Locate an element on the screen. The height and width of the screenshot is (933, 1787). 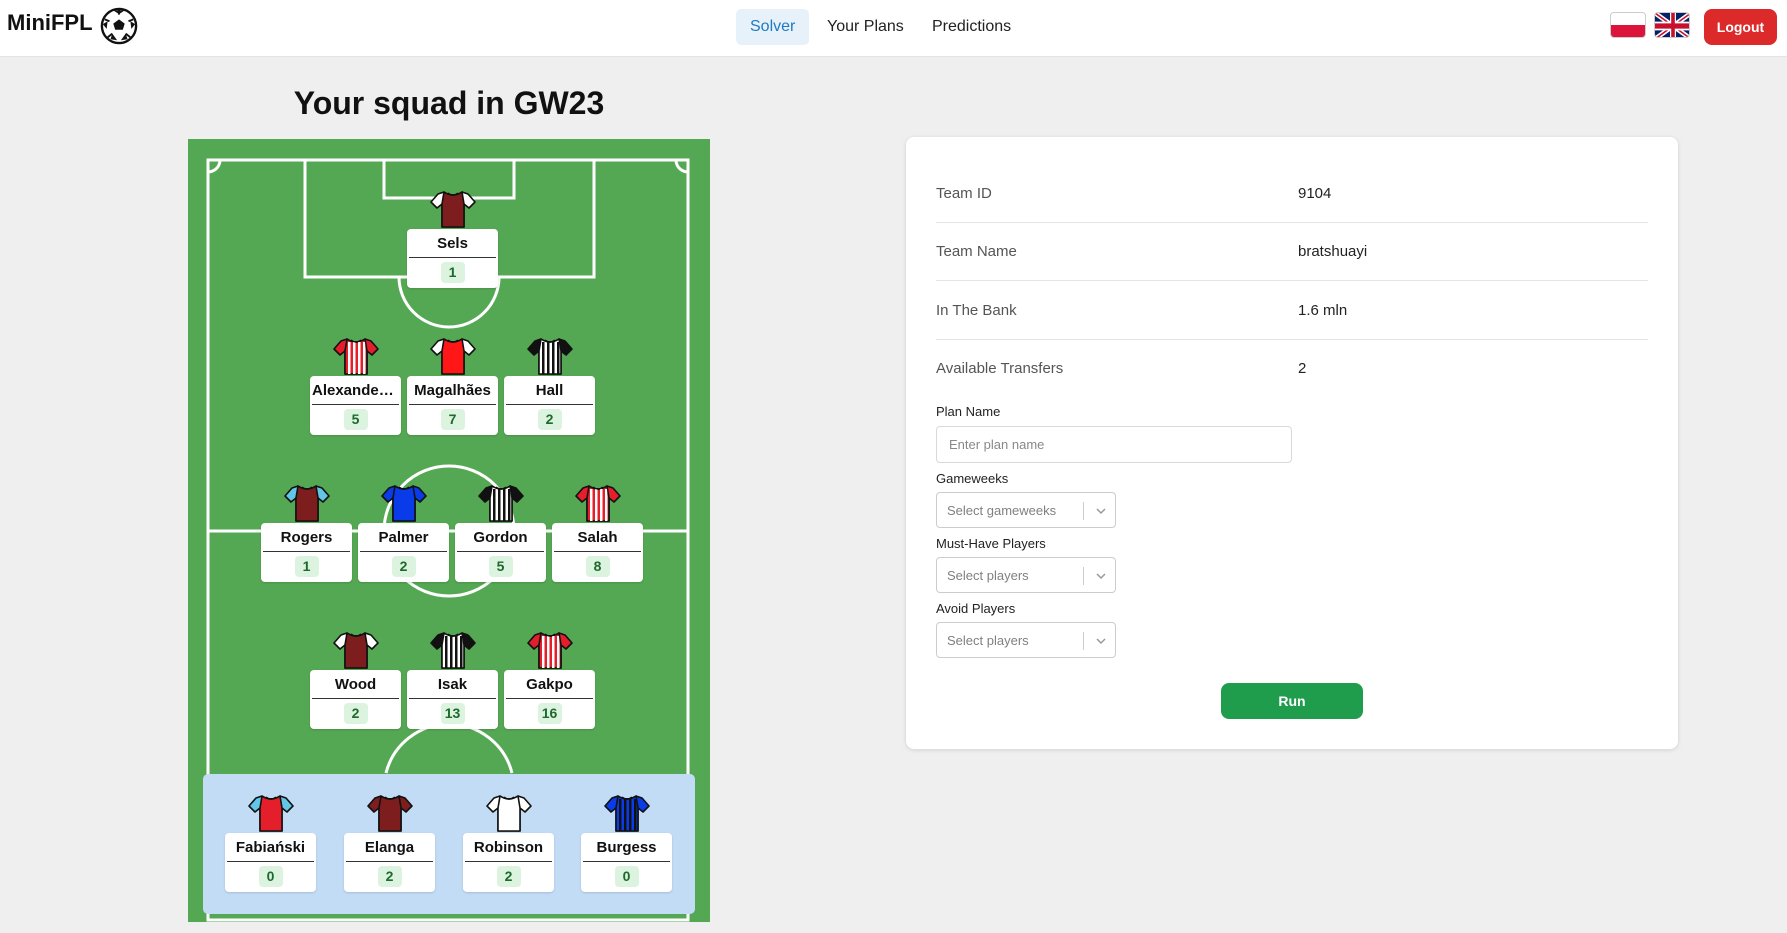
polish-flag-icon is located at coordinates (1628, 25).